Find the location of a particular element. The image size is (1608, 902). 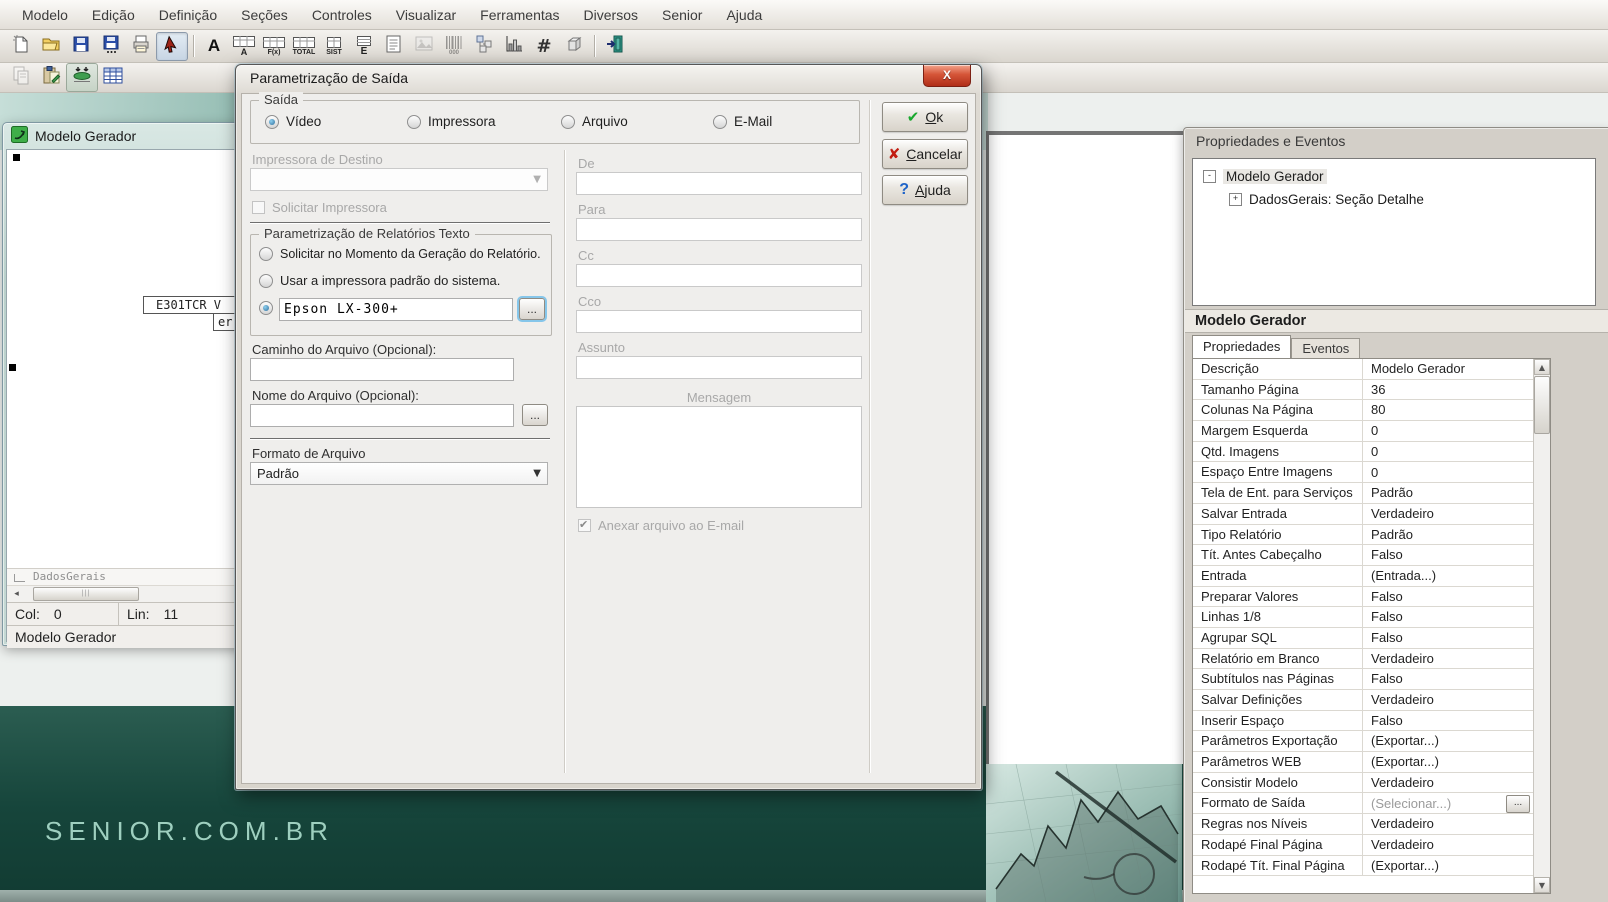

scrollbar-thumb is located at coordinates (1542, 405).